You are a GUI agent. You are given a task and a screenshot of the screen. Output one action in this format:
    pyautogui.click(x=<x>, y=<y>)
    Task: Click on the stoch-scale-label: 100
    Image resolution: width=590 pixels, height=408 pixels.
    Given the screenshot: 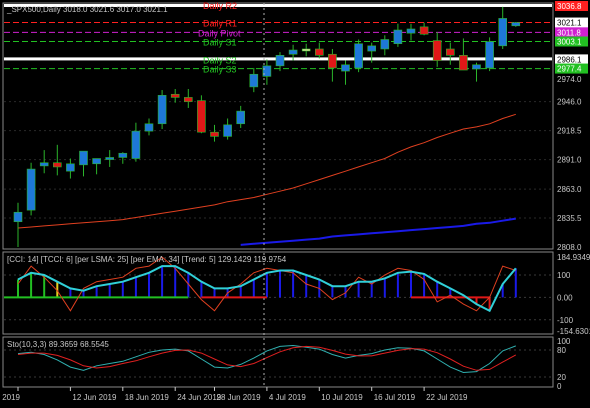 What is the action you would take?
    pyautogui.click(x=564, y=341)
    